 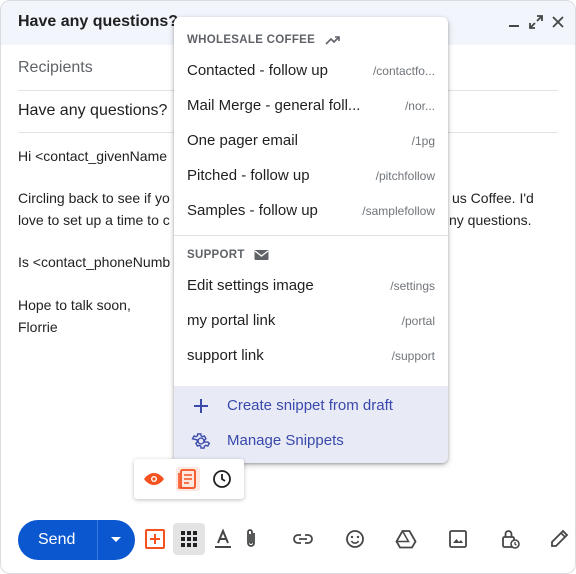 I want to click on section-header-support: SUPPORT, so click(x=228, y=255).